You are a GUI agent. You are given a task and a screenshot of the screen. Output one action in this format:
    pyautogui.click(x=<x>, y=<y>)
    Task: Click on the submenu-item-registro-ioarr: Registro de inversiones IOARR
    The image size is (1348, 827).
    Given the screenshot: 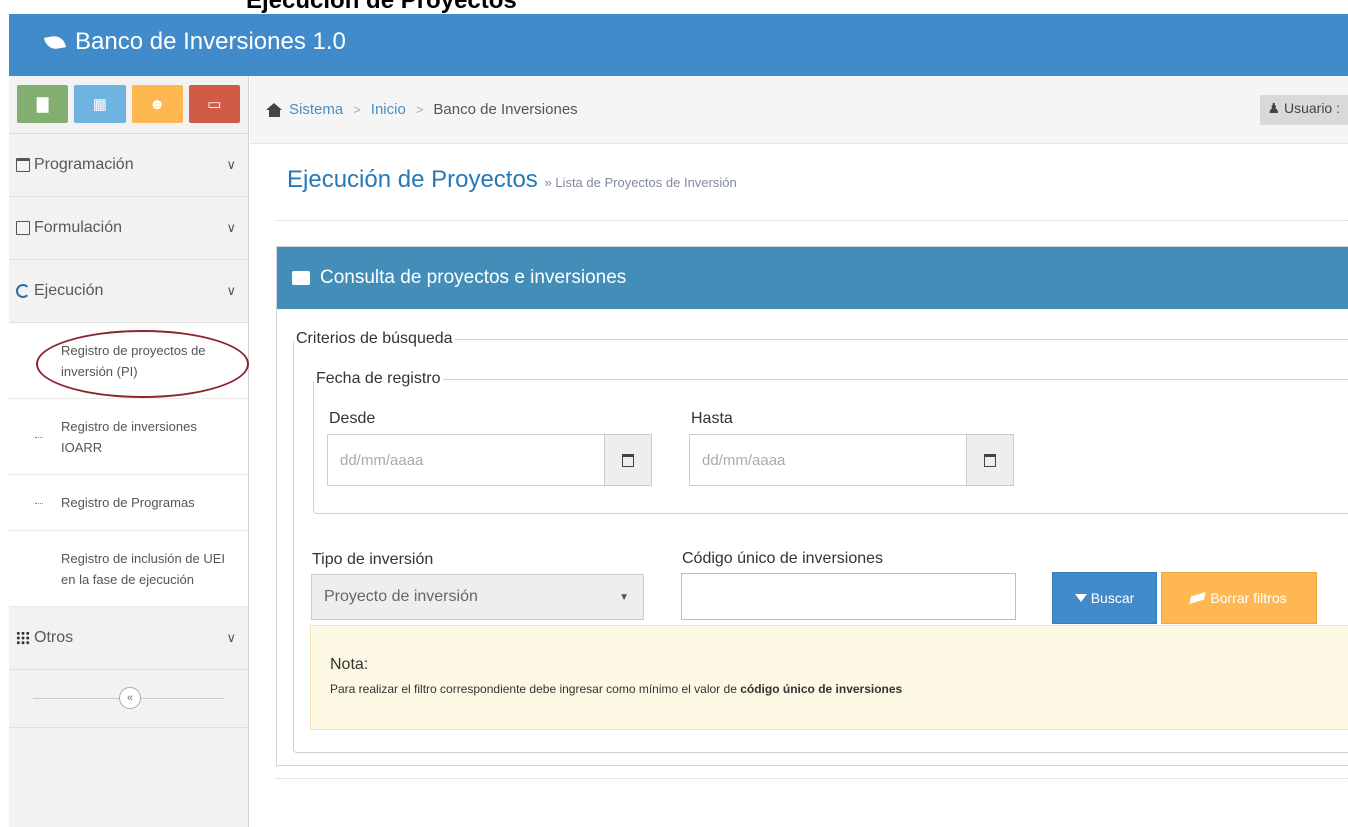 What is the action you would take?
    pyautogui.click(x=128, y=437)
    